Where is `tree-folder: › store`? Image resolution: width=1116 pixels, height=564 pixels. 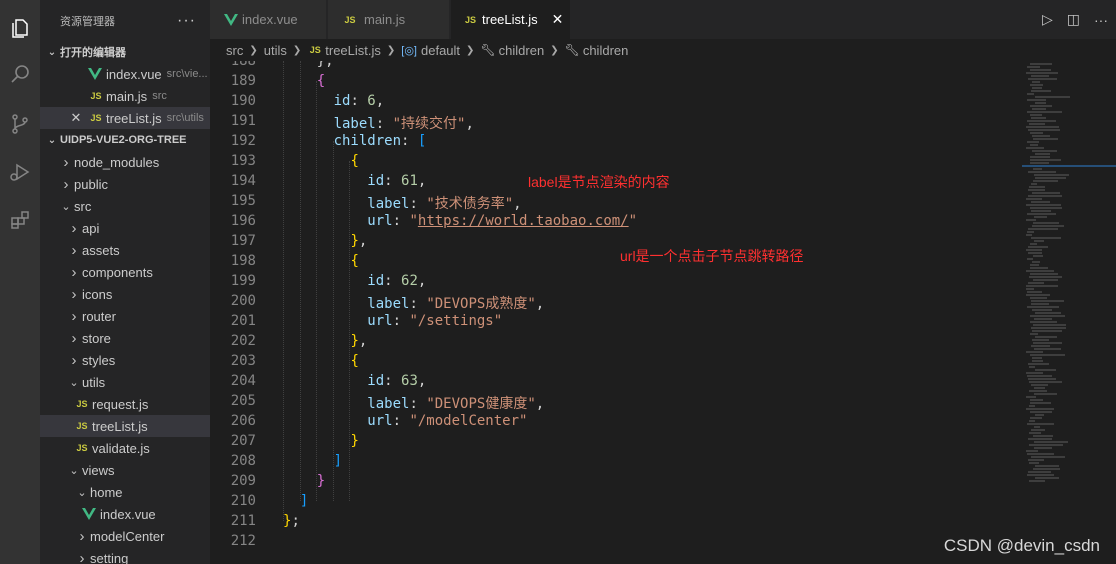
tree-folder: › store is located at coordinates (125, 338).